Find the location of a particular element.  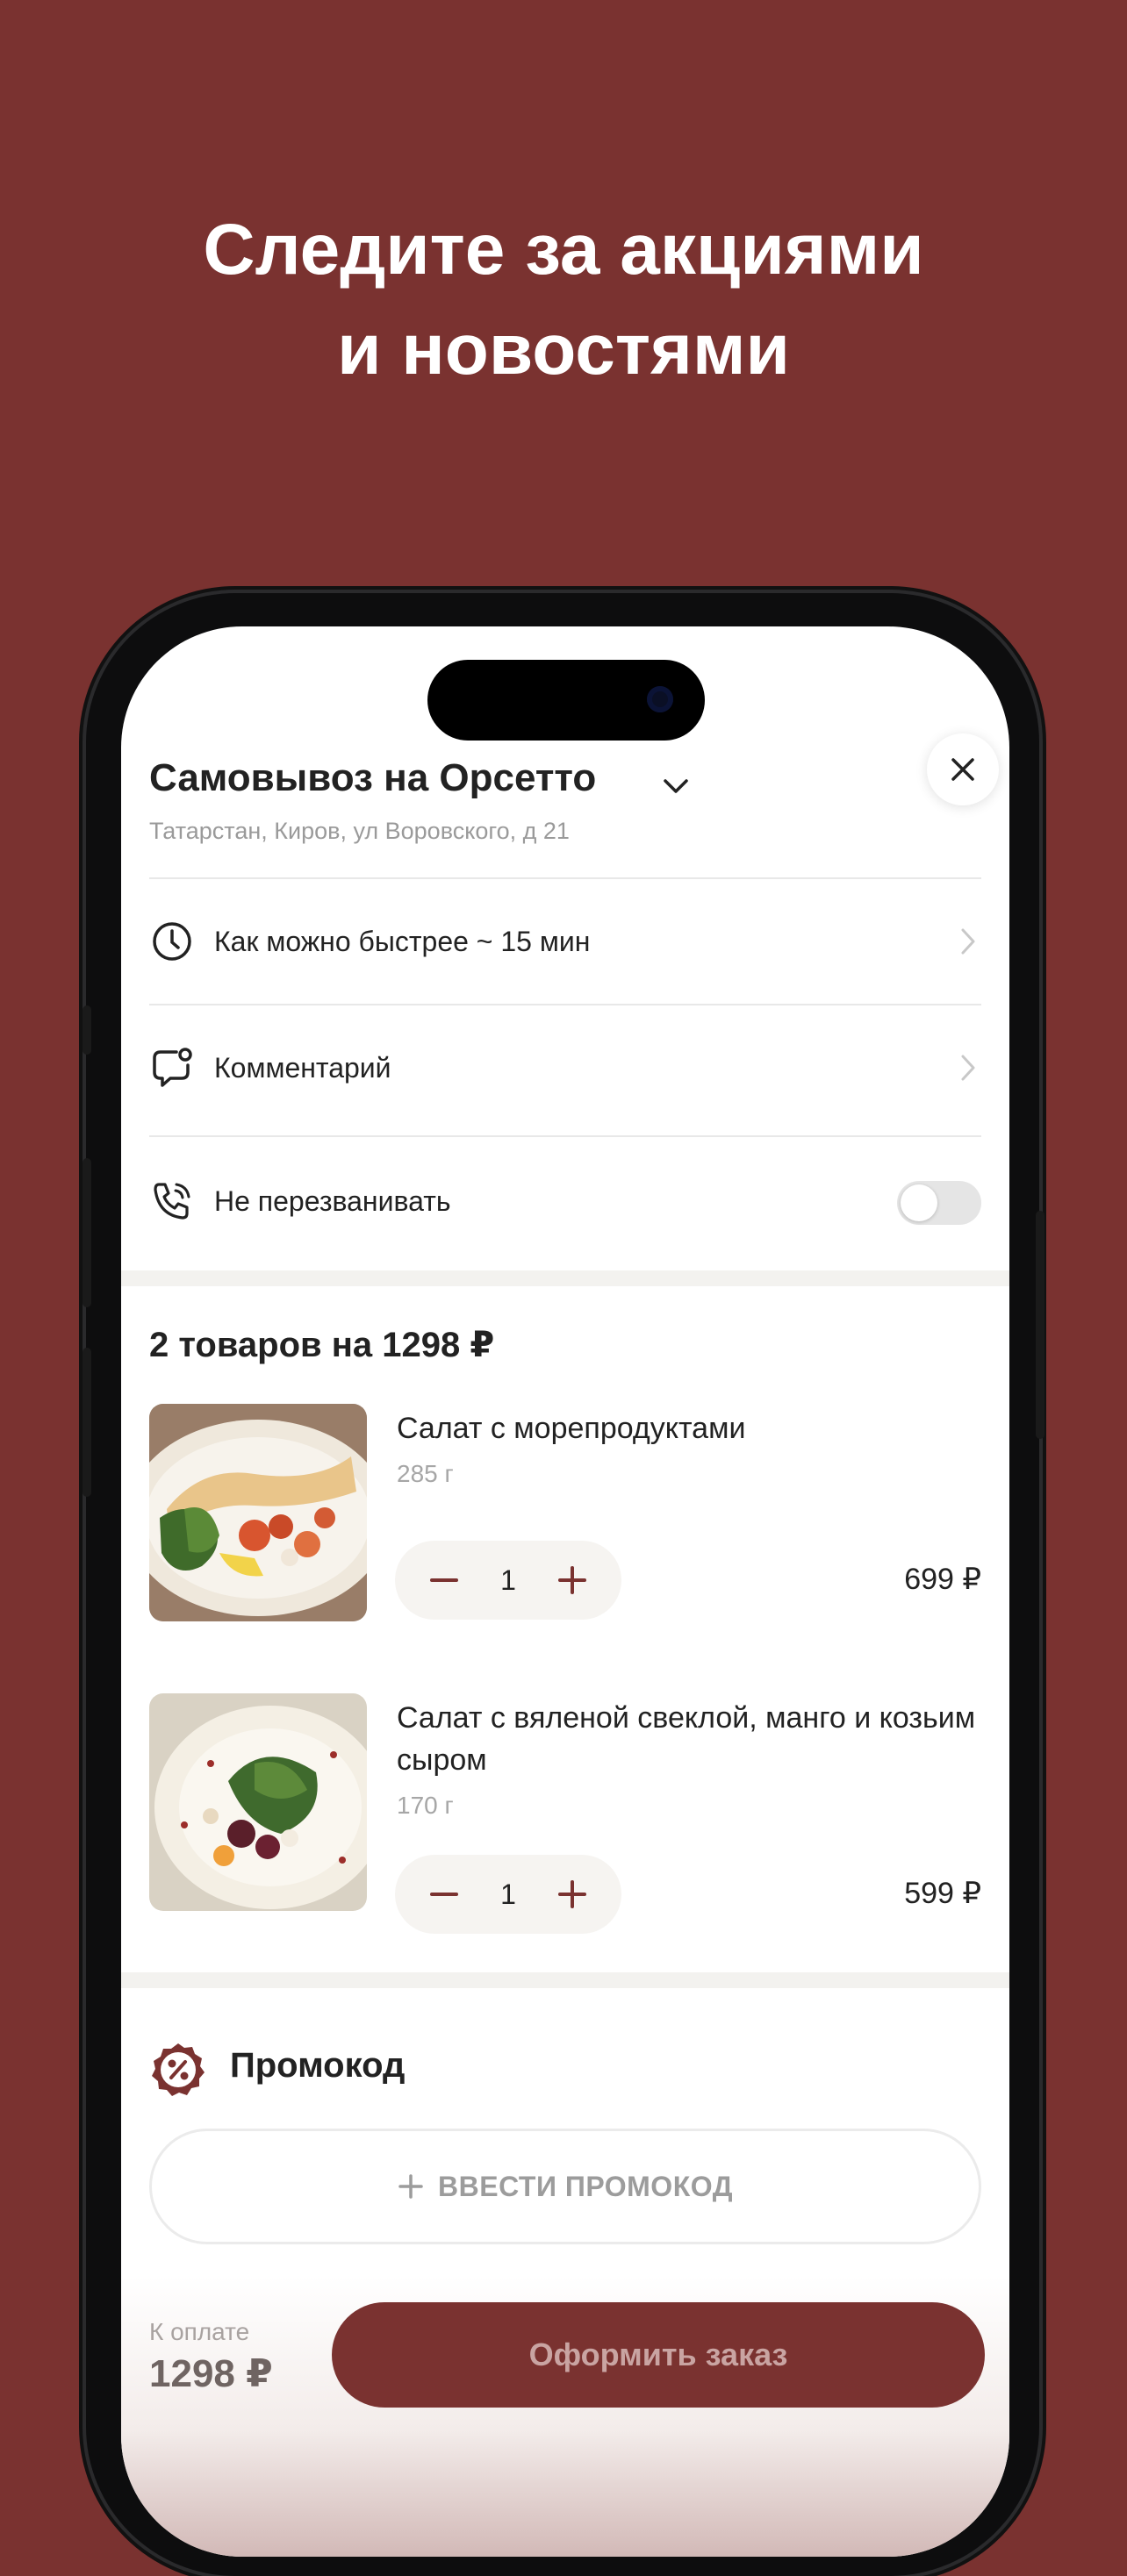

no-callback-toggle is located at coordinates (939, 1203).